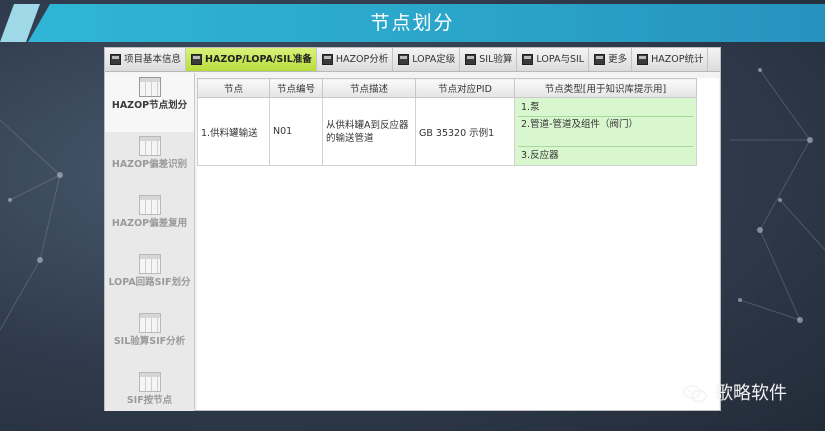 This screenshot has height=431, width=825. I want to click on tab-label: LOPA定级, so click(434, 59).